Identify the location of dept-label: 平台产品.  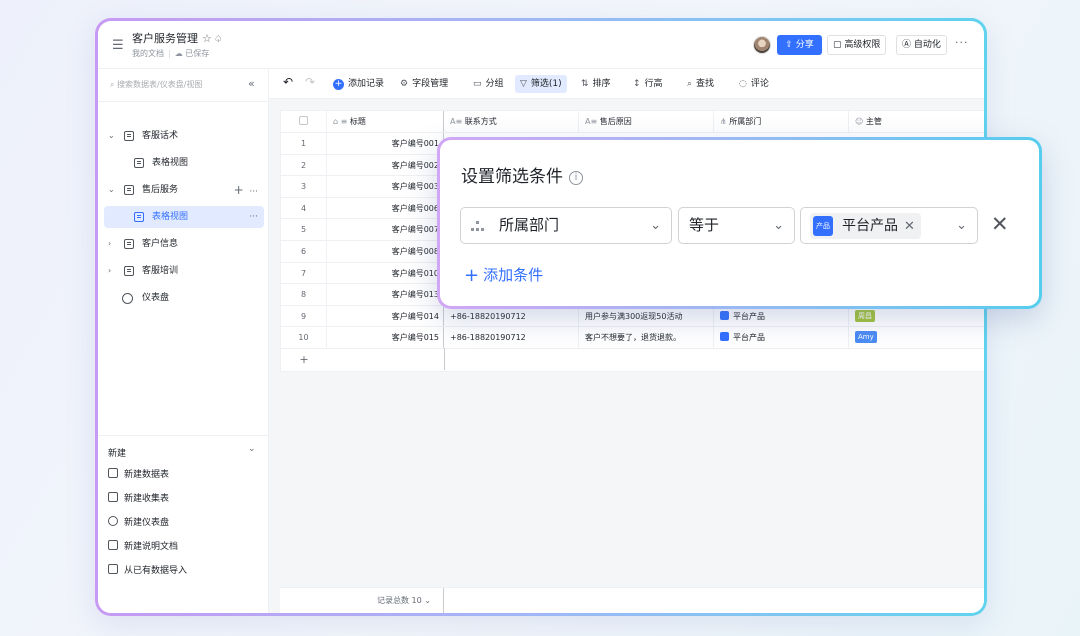
(749, 338).